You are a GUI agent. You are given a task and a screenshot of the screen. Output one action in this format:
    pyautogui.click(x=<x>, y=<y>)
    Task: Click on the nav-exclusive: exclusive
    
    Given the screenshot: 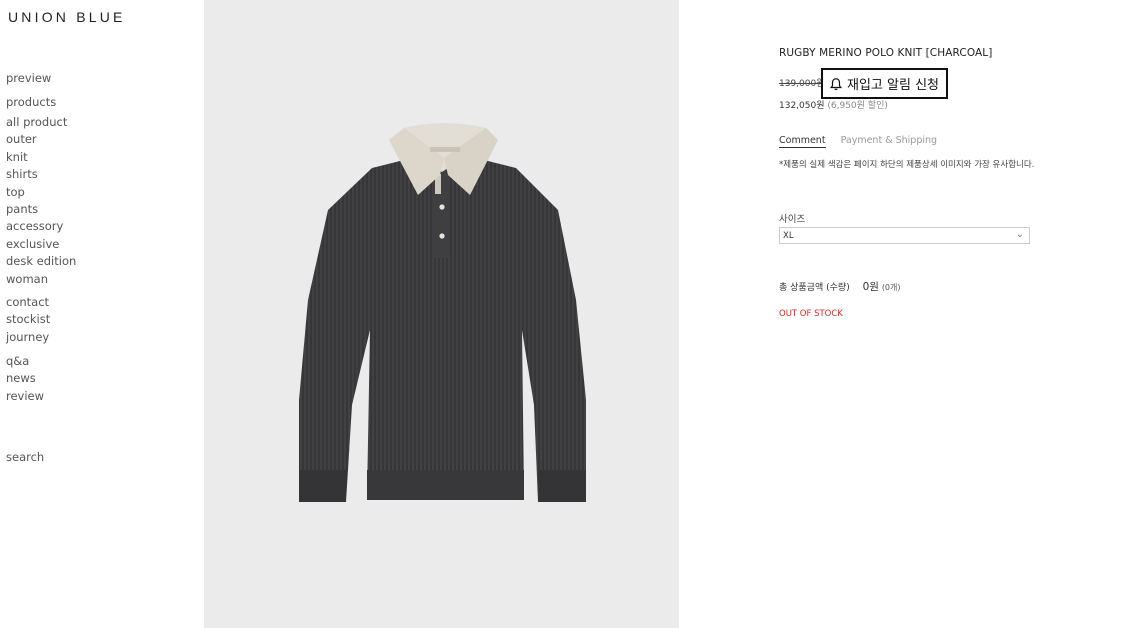 What is the action you would take?
    pyautogui.click(x=41, y=244)
    